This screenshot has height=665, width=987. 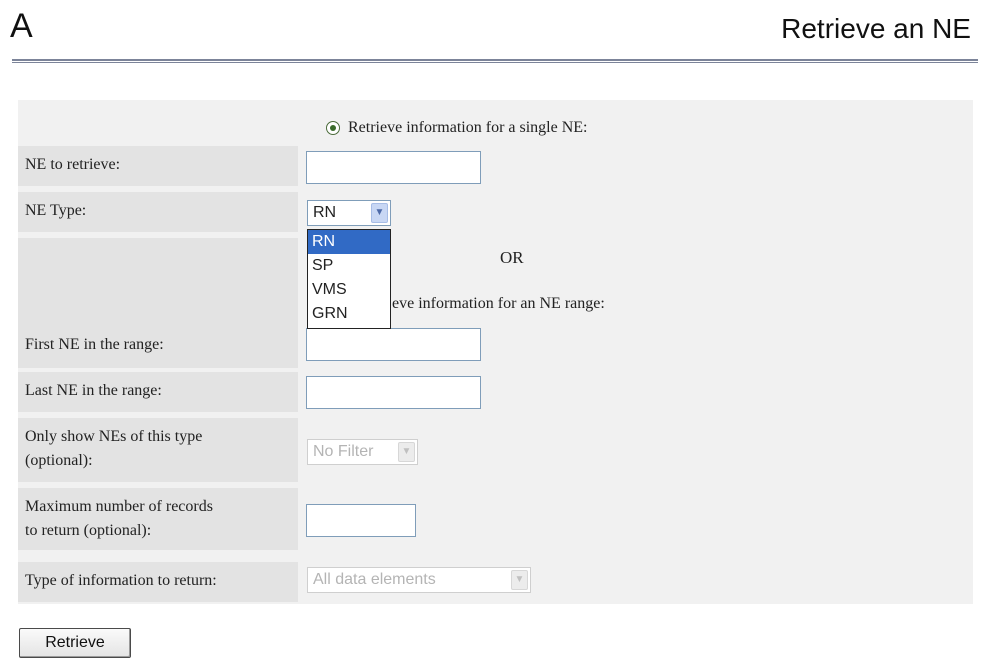 What do you see at coordinates (158, 282) in the screenshot?
I see `or-section-spacer` at bounding box center [158, 282].